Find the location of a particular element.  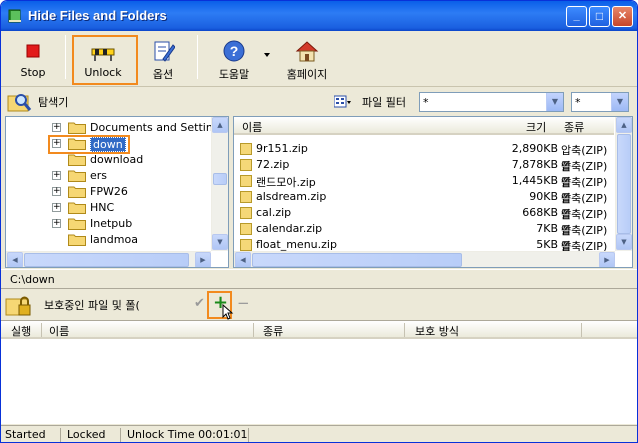

file-name: 72.zip is located at coordinates (273, 164).